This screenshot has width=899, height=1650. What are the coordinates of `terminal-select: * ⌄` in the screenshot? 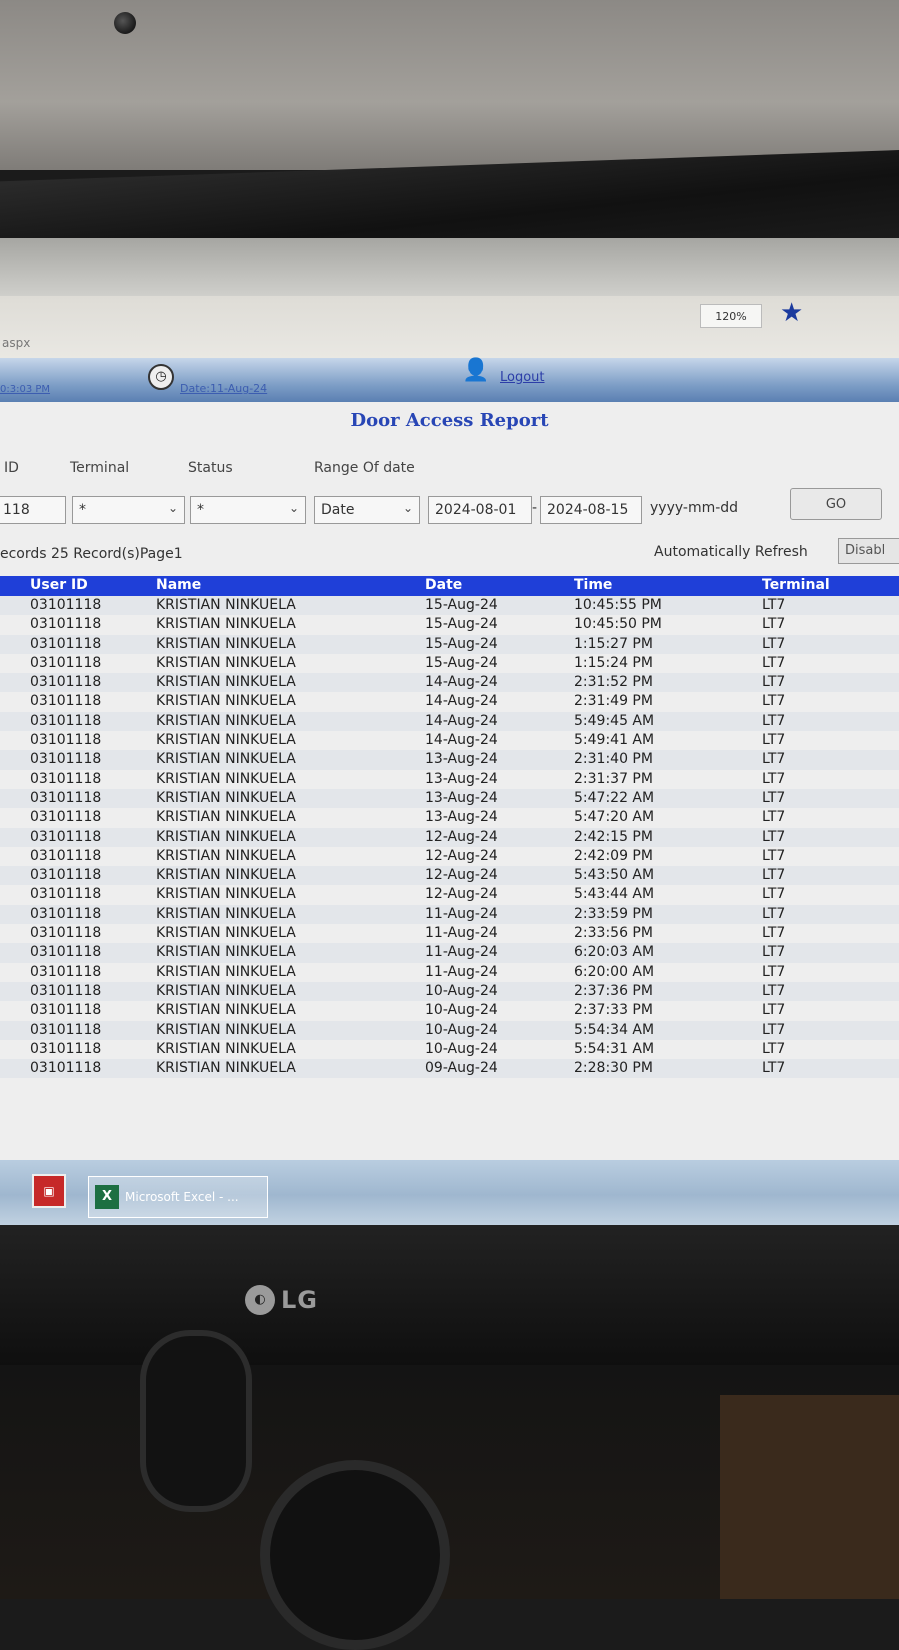 It's located at (128, 510).